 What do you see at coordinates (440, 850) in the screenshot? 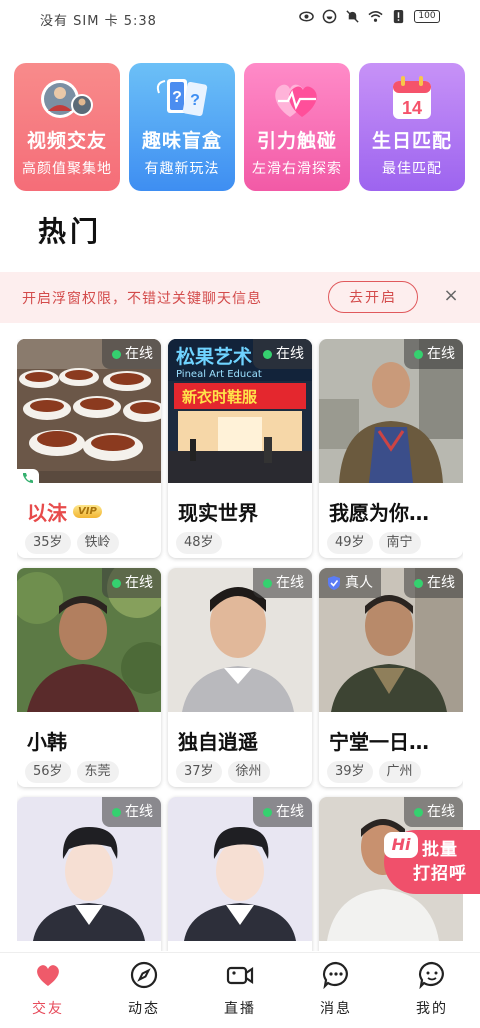
I see `batch-greet-line1: 批量` at bounding box center [440, 850].